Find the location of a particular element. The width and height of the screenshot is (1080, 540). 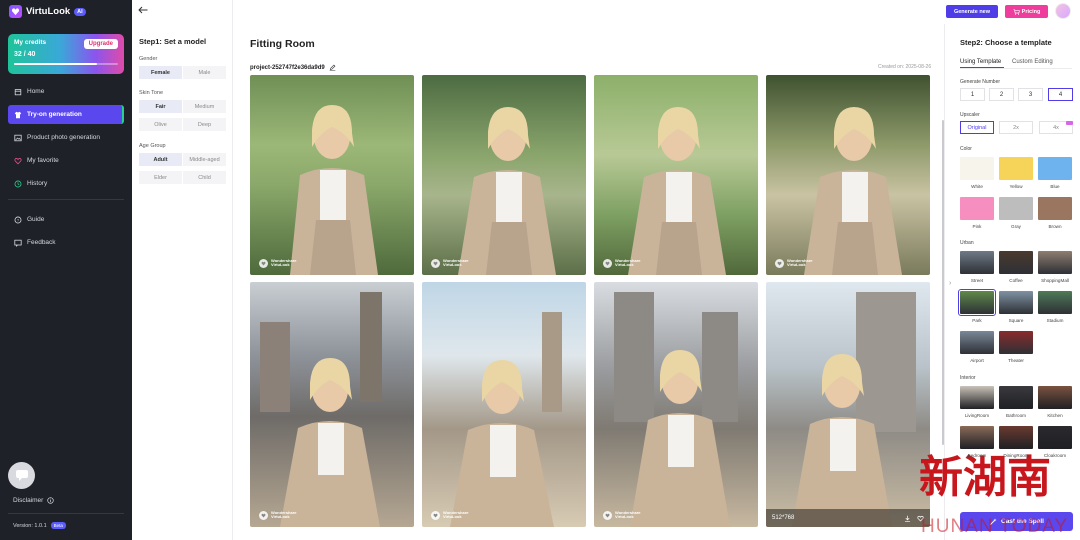

info-icon is located at coordinates (50, 500).